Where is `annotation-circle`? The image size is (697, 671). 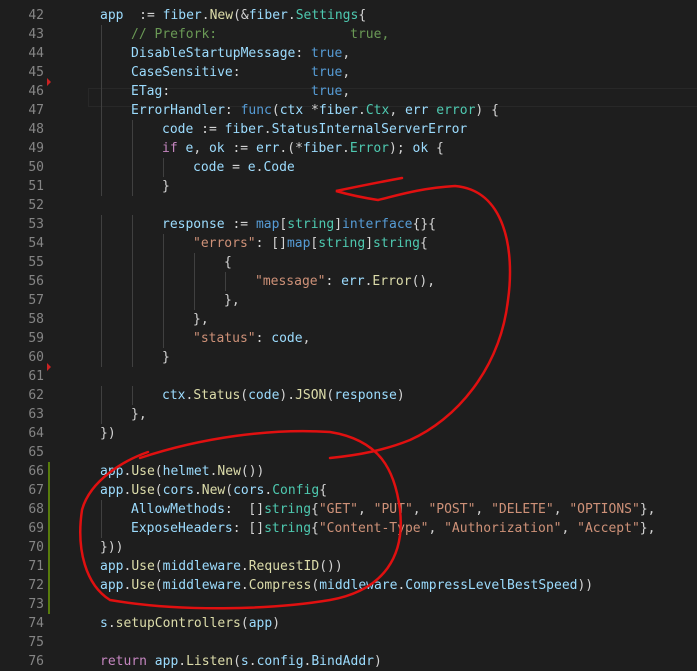 annotation-circle is located at coordinates (240, 519).